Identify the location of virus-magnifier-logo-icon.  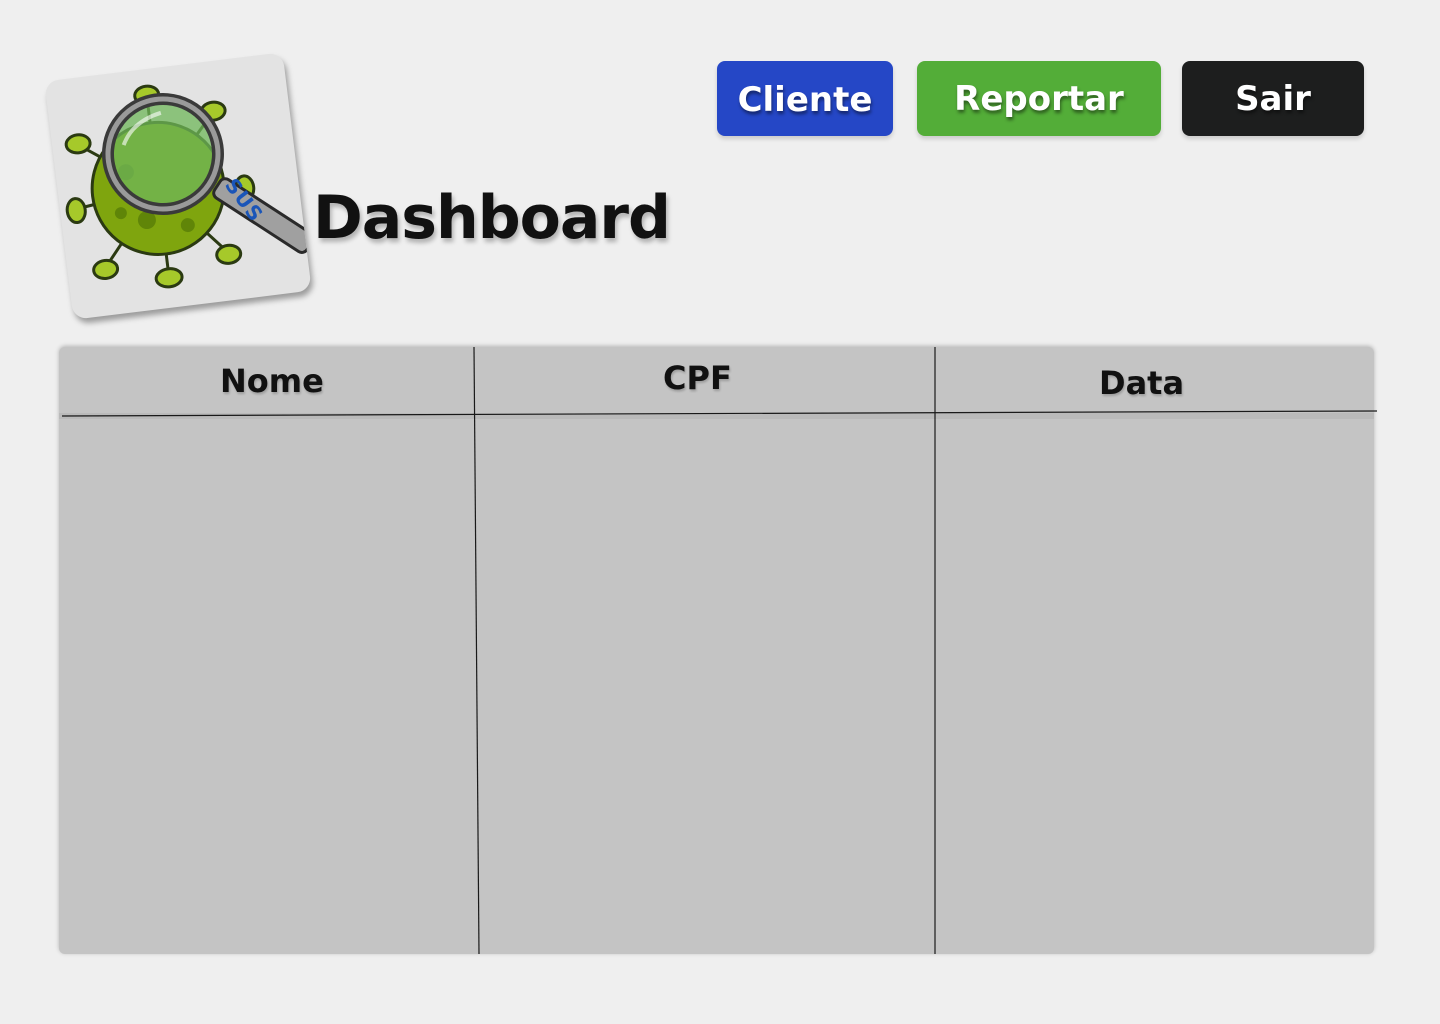
(188, 186).